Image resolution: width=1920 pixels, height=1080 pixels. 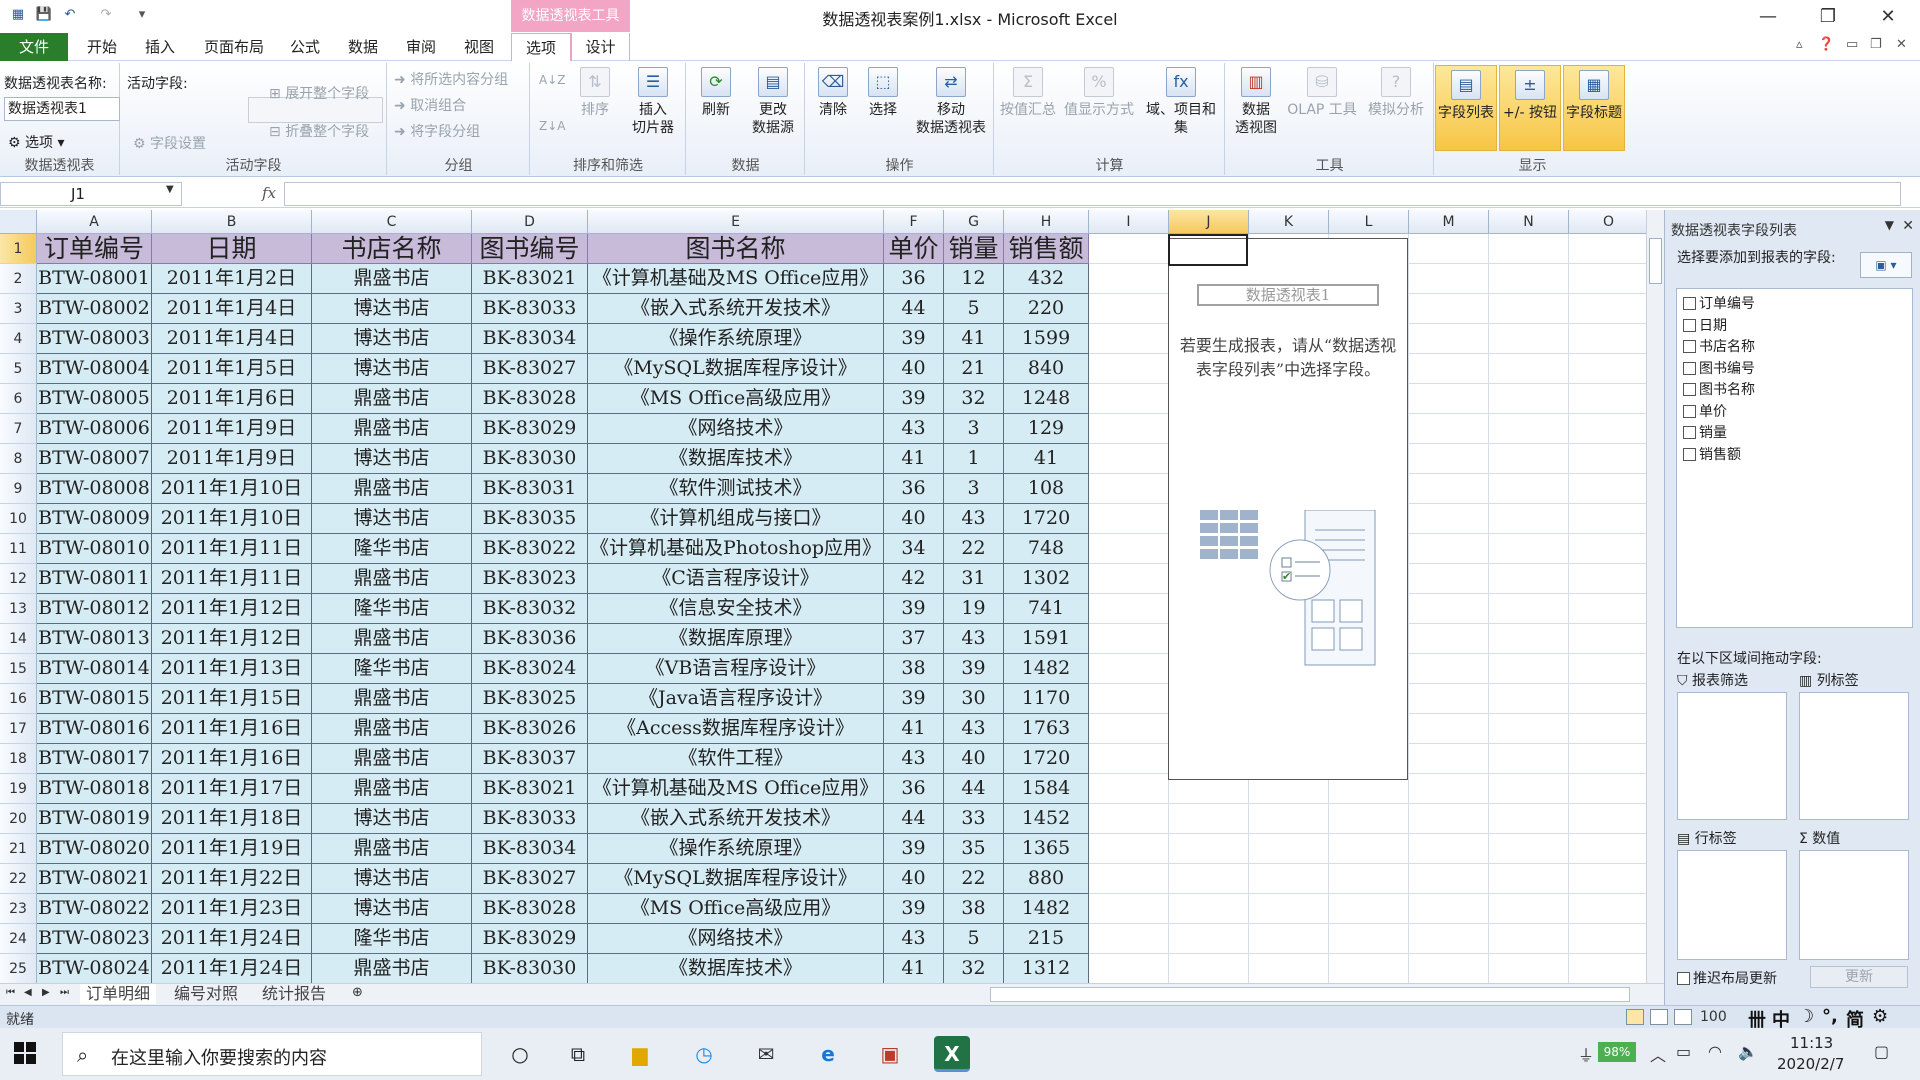 What do you see at coordinates (1655, 261) in the screenshot?
I see `vertical-scroll-thumb` at bounding box center [1655, 261].